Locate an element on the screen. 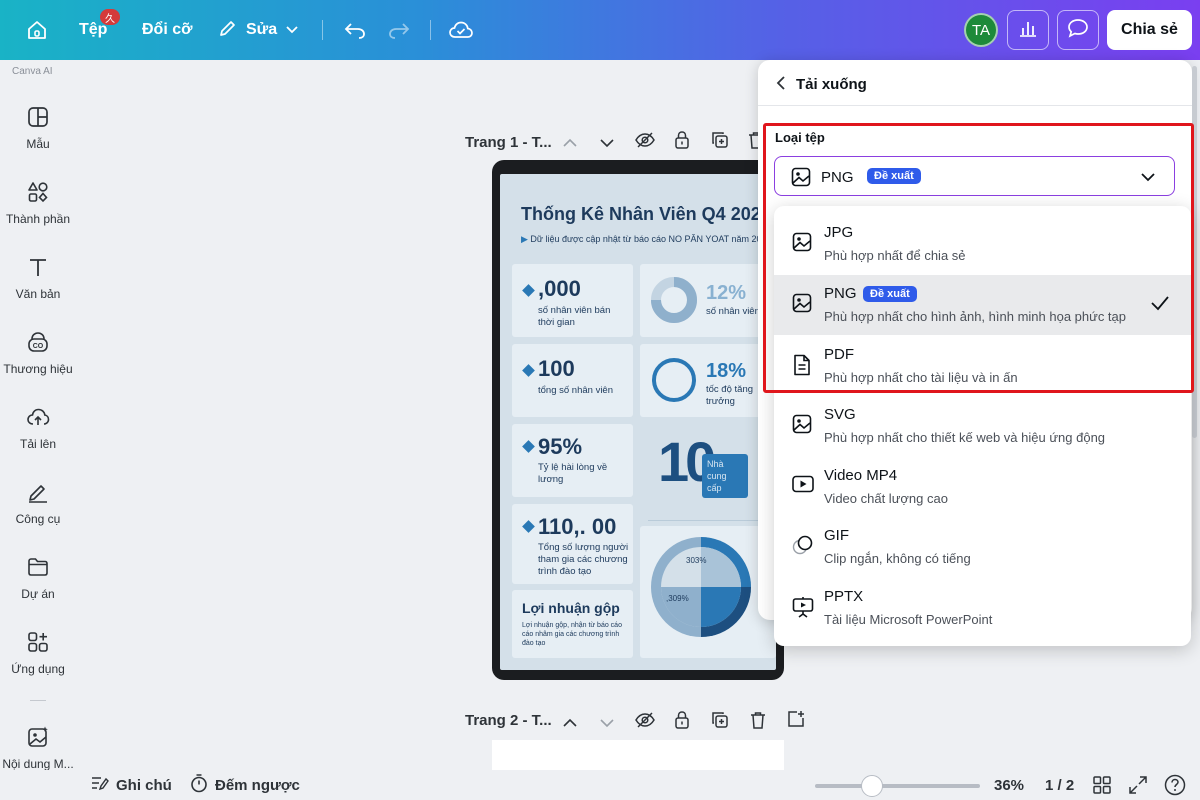  upload-icon is located at coordinates (38, 417).